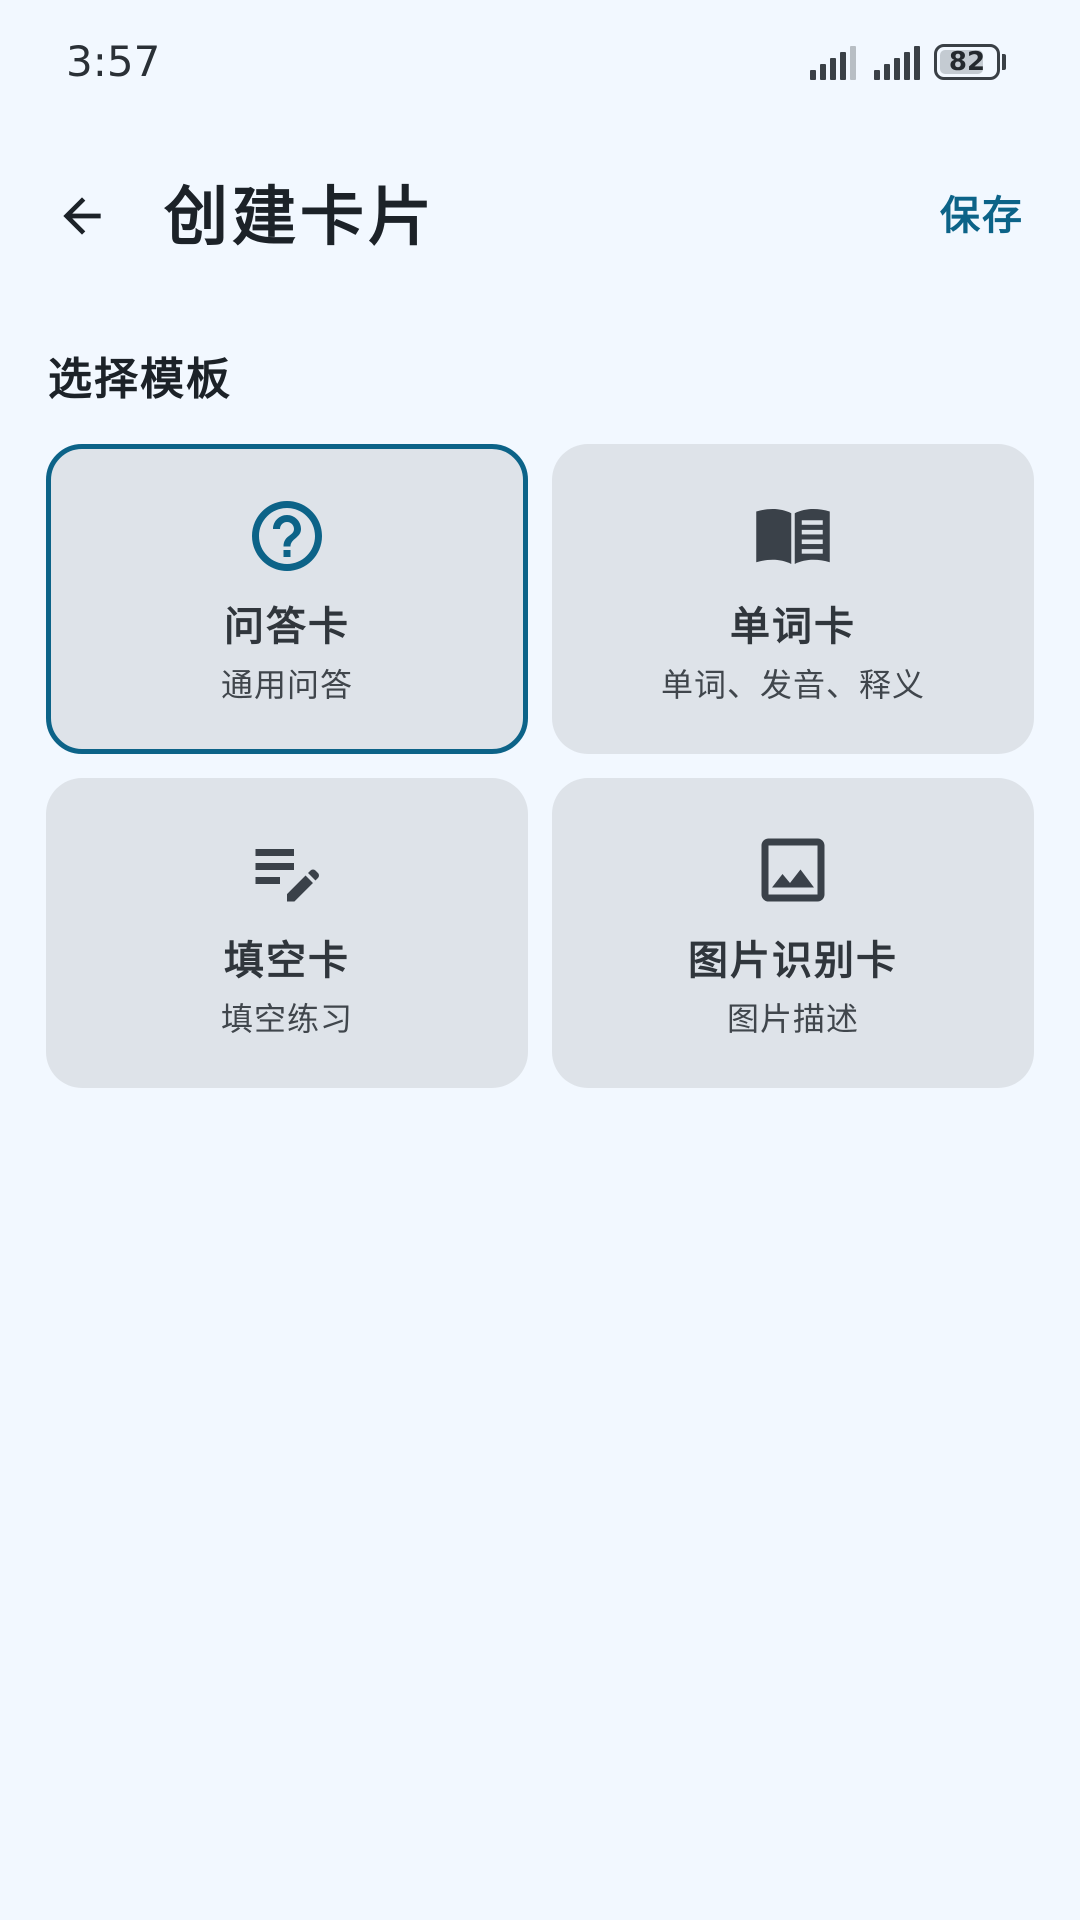  Describe the element at coordinates (287, 599) in the screenshot. I see `template-card-qa: 问答卡 通用问答` at that location.